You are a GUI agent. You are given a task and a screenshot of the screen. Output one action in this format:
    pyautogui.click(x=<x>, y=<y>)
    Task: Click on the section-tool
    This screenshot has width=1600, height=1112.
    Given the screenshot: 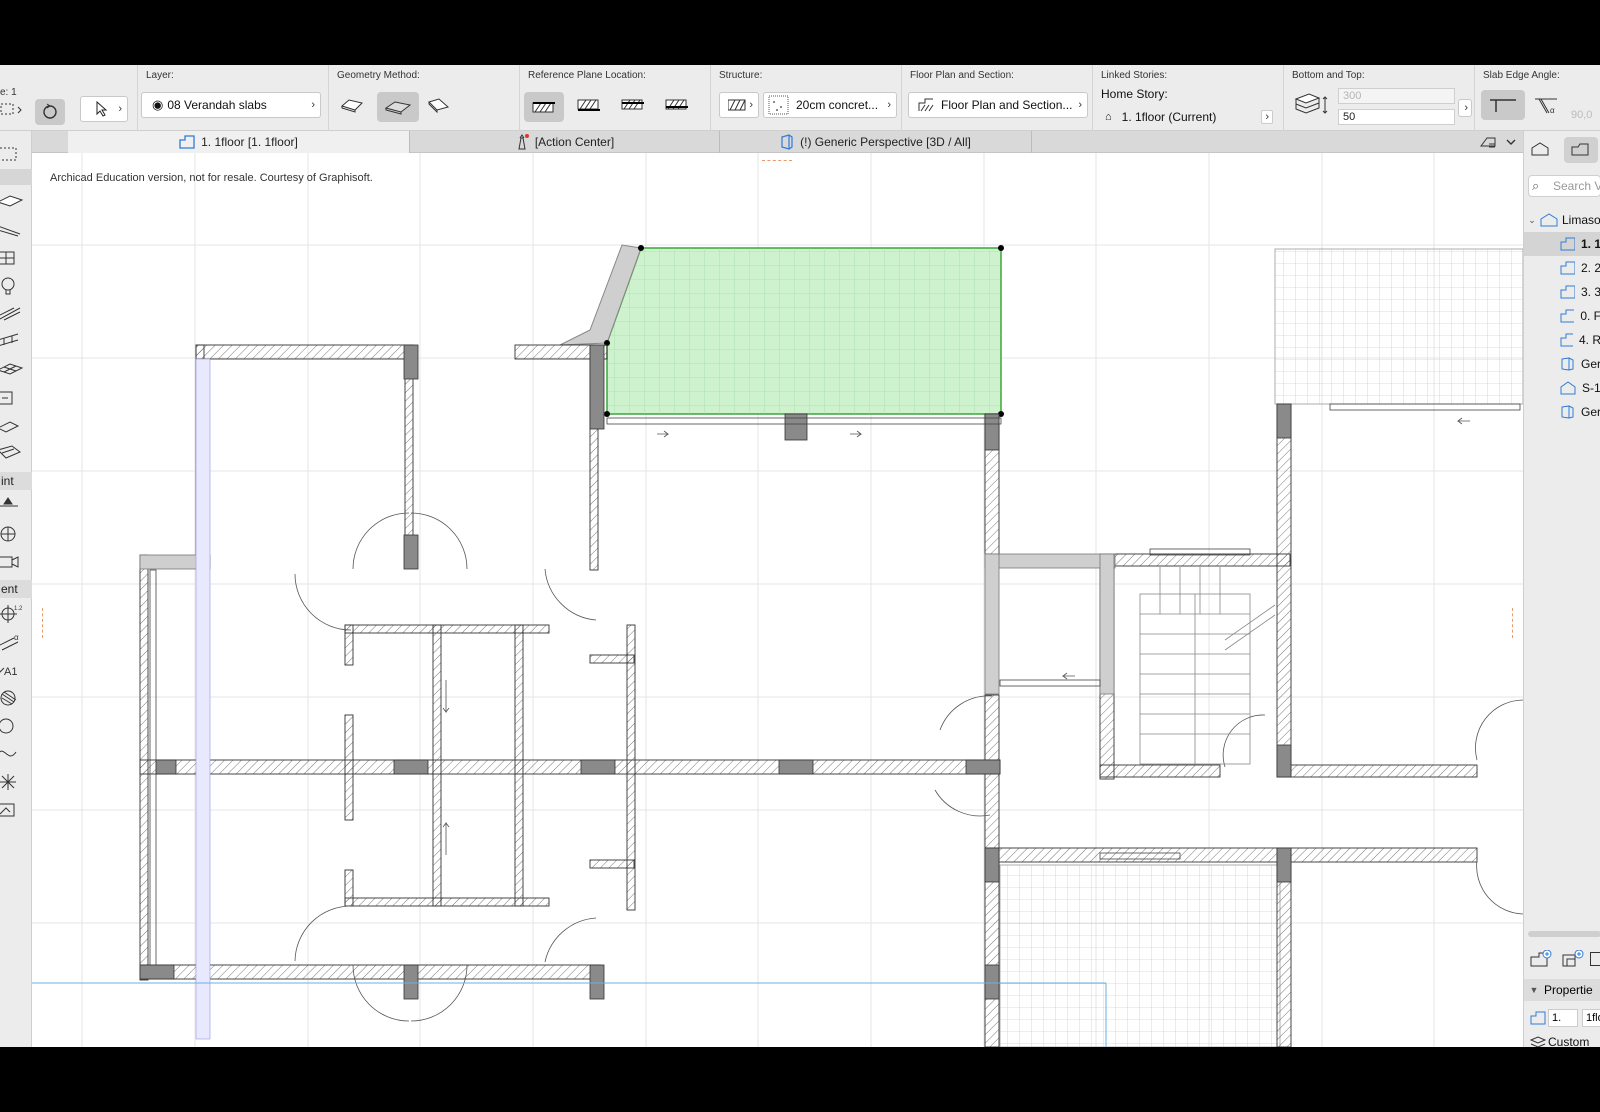 What is the action you would take?
    pyautogui.click(x=16, y=534)
    